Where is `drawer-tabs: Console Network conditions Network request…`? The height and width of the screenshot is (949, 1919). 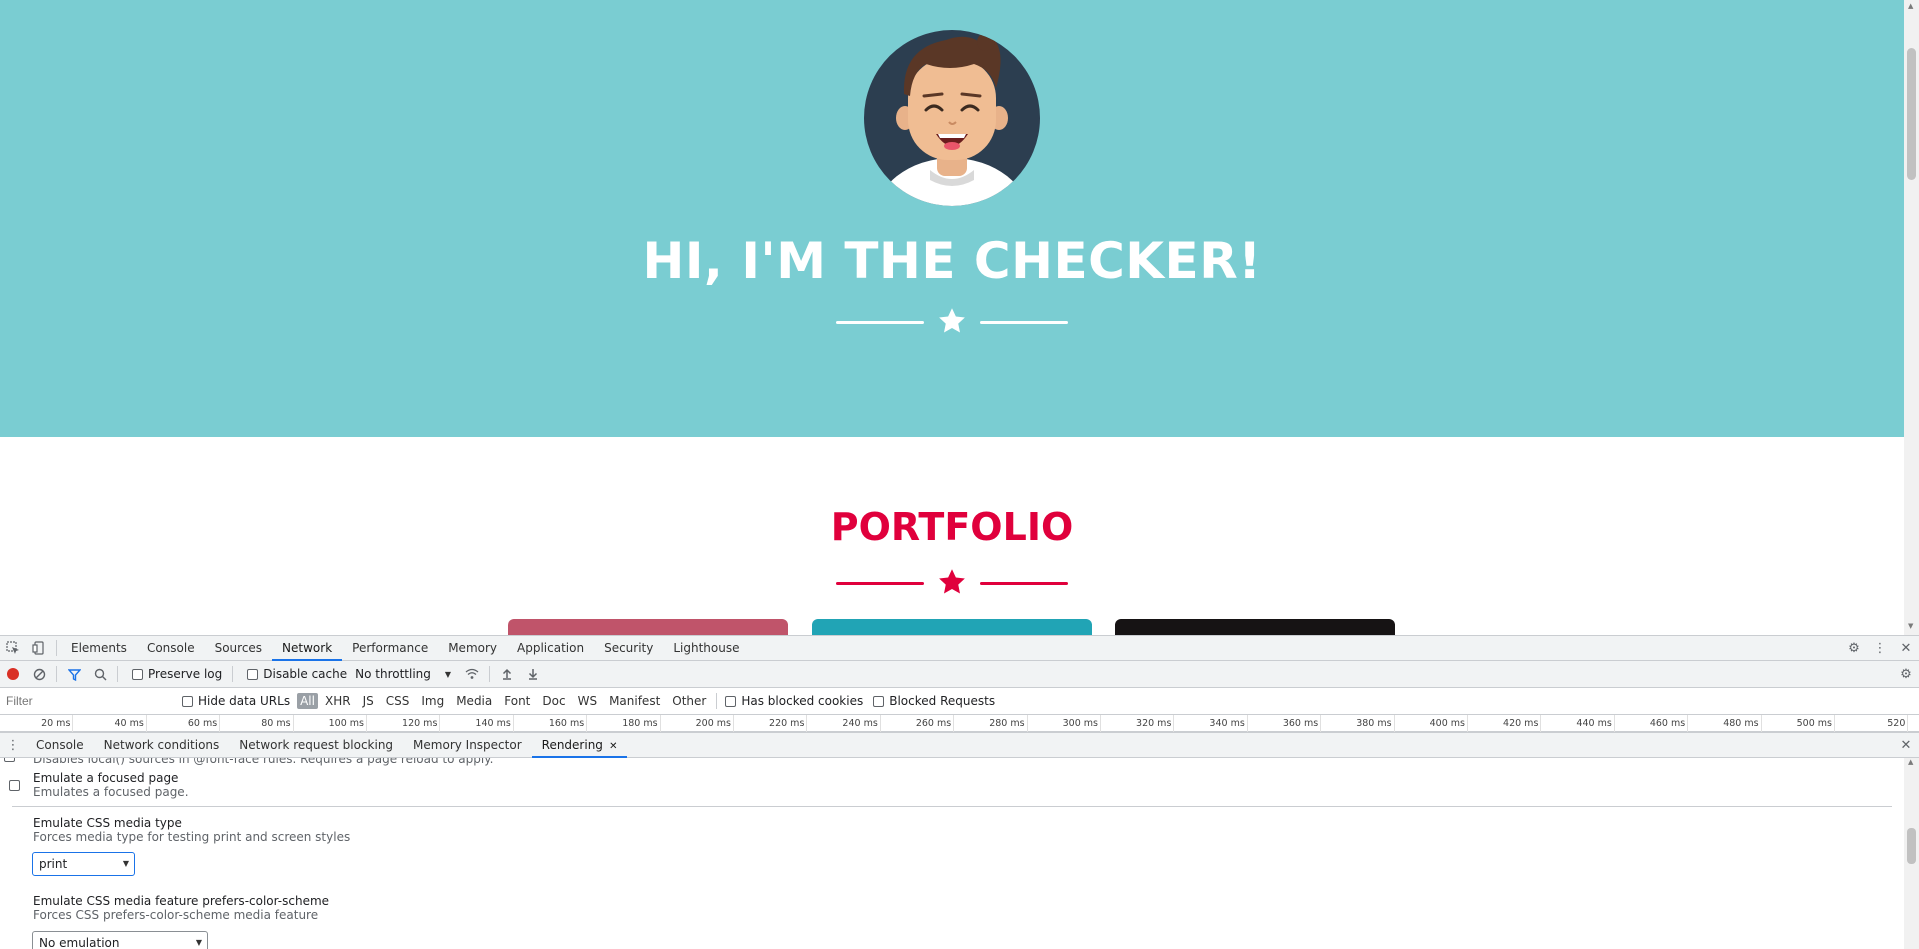 drawer-tabs: Console Network conditions Network request… is located at coordinates (327, 745).